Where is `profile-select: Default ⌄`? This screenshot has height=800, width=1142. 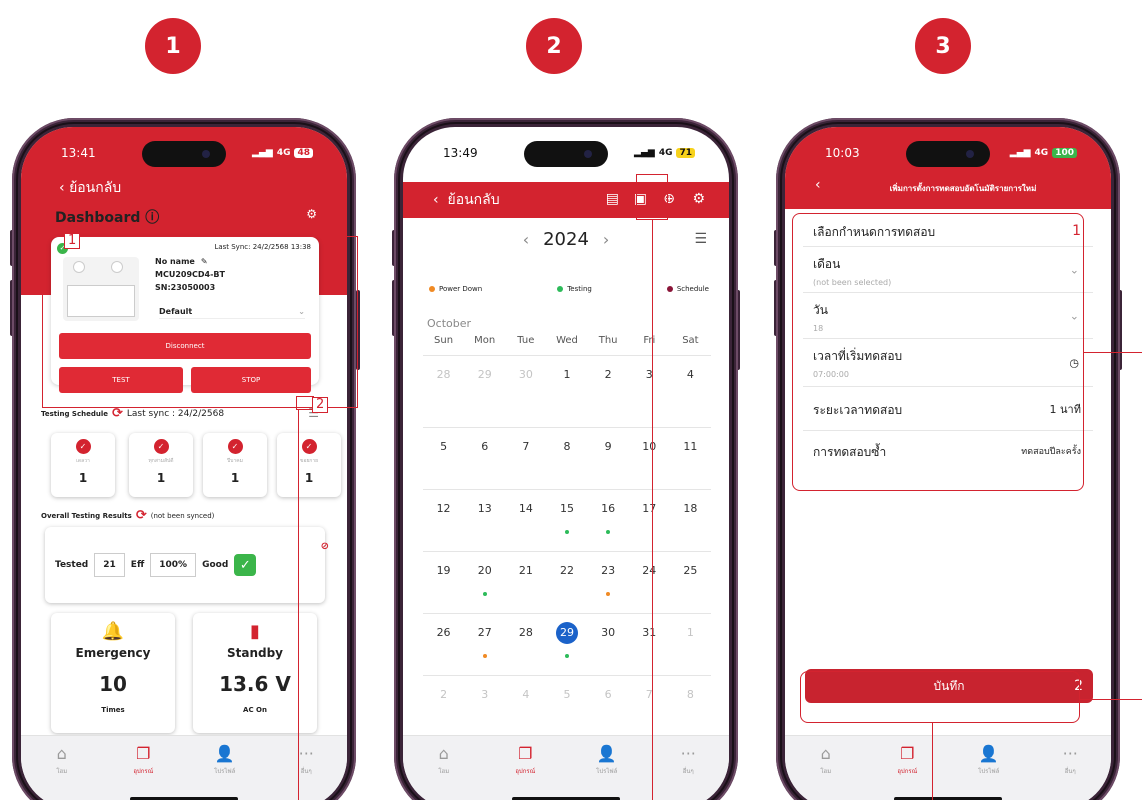 profile-select: Default ⌄ is located at coordinates (232, 313).